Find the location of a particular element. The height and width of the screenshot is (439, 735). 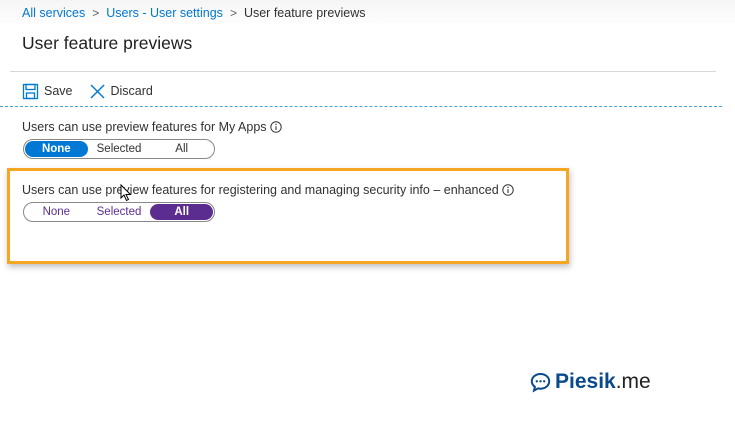

save-button: Save is located at coordinates (47, 91).